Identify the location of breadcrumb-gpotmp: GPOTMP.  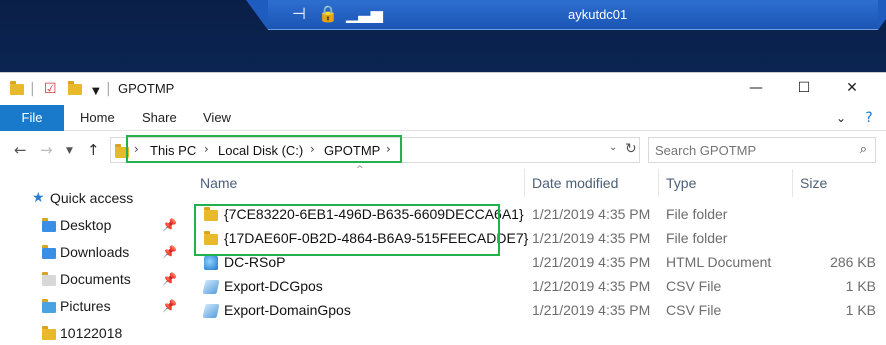
(352, 150).